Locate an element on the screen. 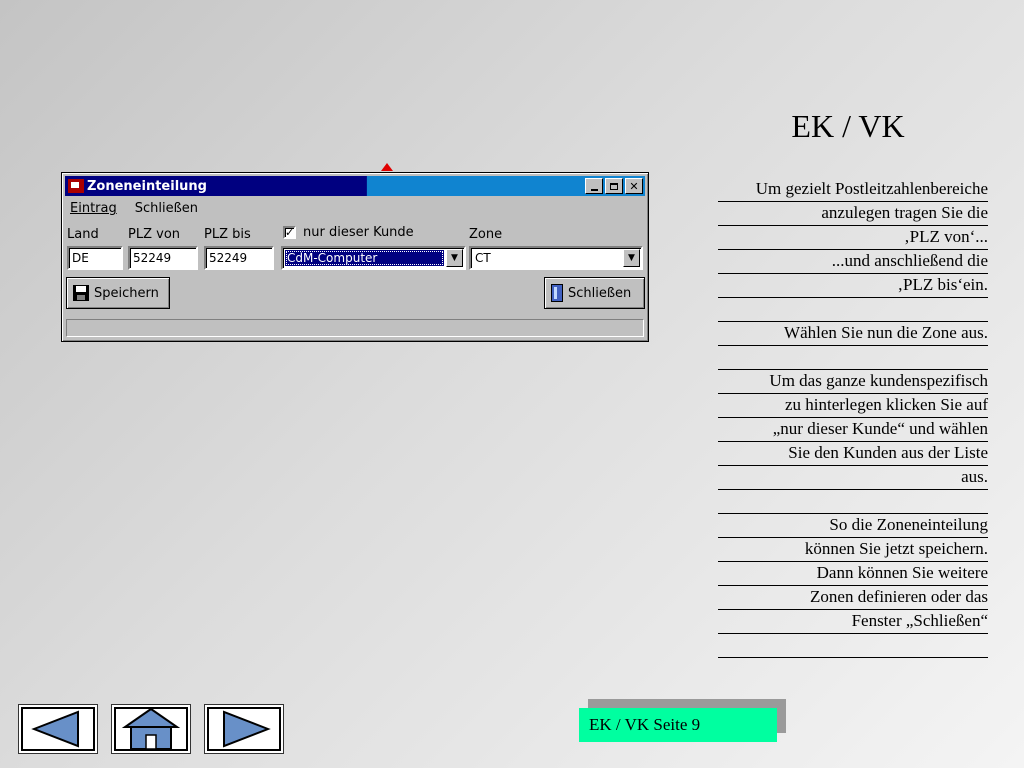  label-plz-bis: PLZ bis is located at coordinates (227, 234).